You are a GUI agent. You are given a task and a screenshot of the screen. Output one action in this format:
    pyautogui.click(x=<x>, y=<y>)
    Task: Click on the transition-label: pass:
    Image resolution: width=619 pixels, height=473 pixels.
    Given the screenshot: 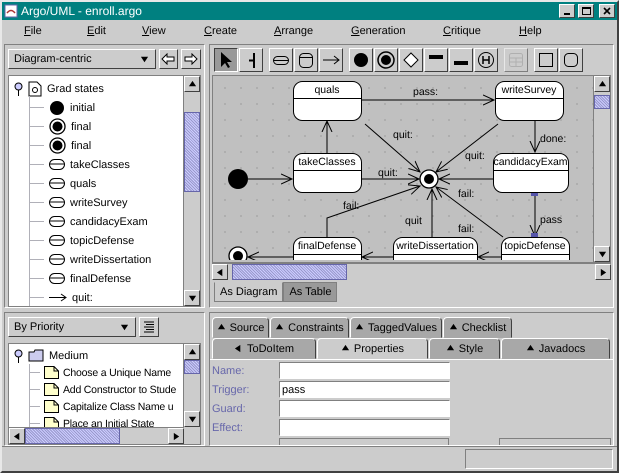 What is the action you would take?
    pyautogui.click(x=425, y=92)
    